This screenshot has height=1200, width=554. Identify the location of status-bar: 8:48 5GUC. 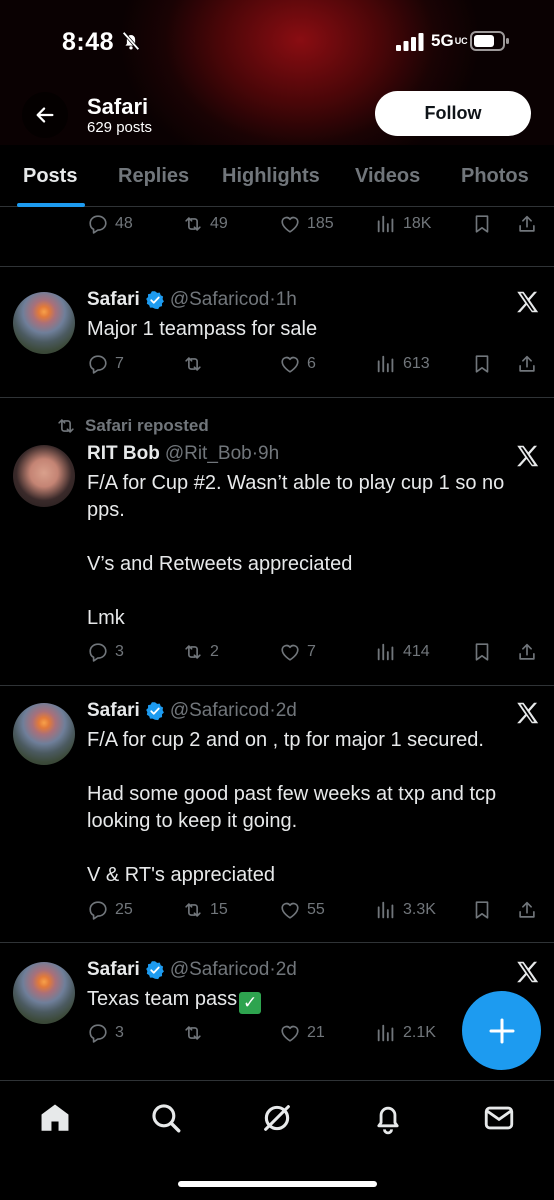
(277, 43).